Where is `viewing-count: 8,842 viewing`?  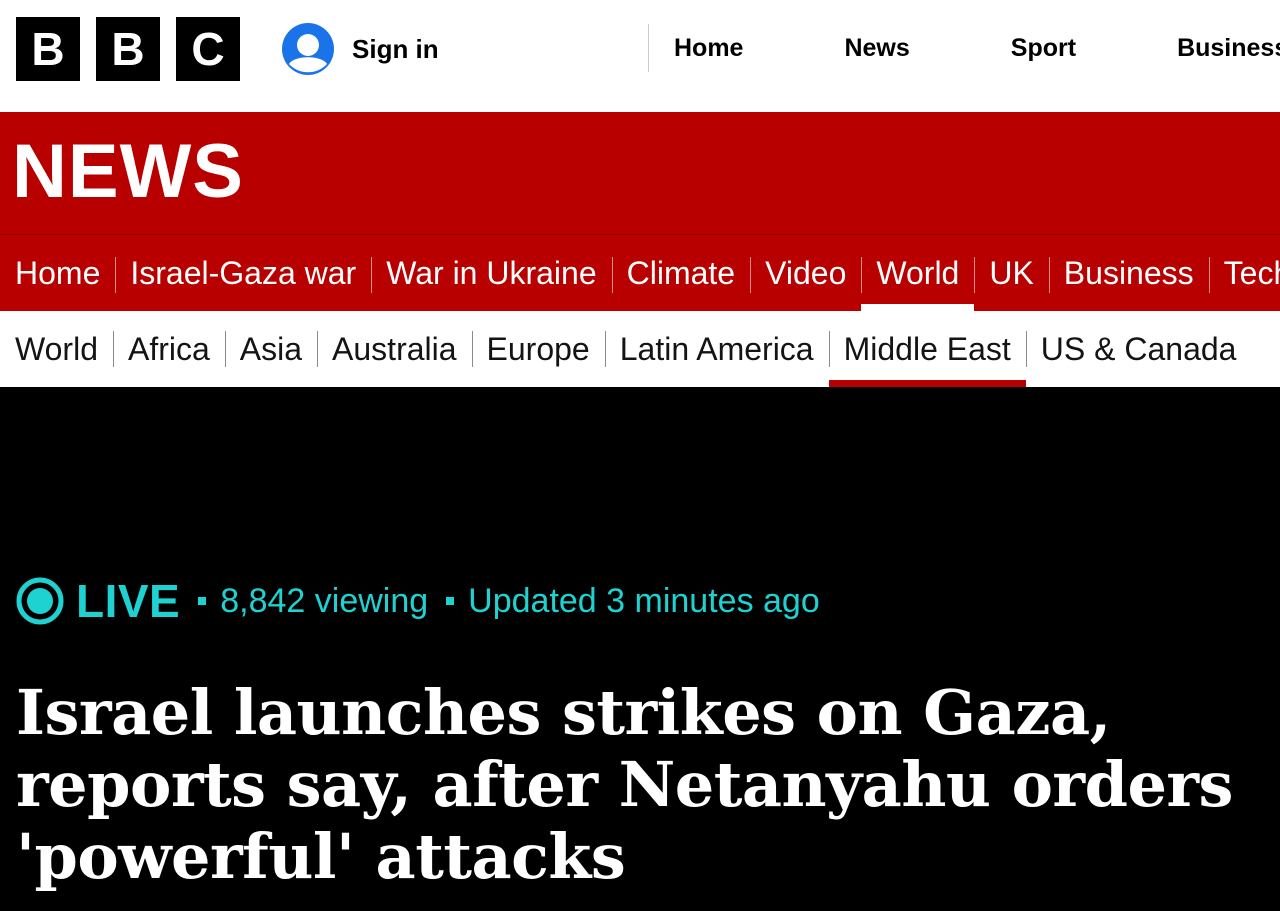 viewing-count: 8,842 viewing is located at coordinates (324, 600).